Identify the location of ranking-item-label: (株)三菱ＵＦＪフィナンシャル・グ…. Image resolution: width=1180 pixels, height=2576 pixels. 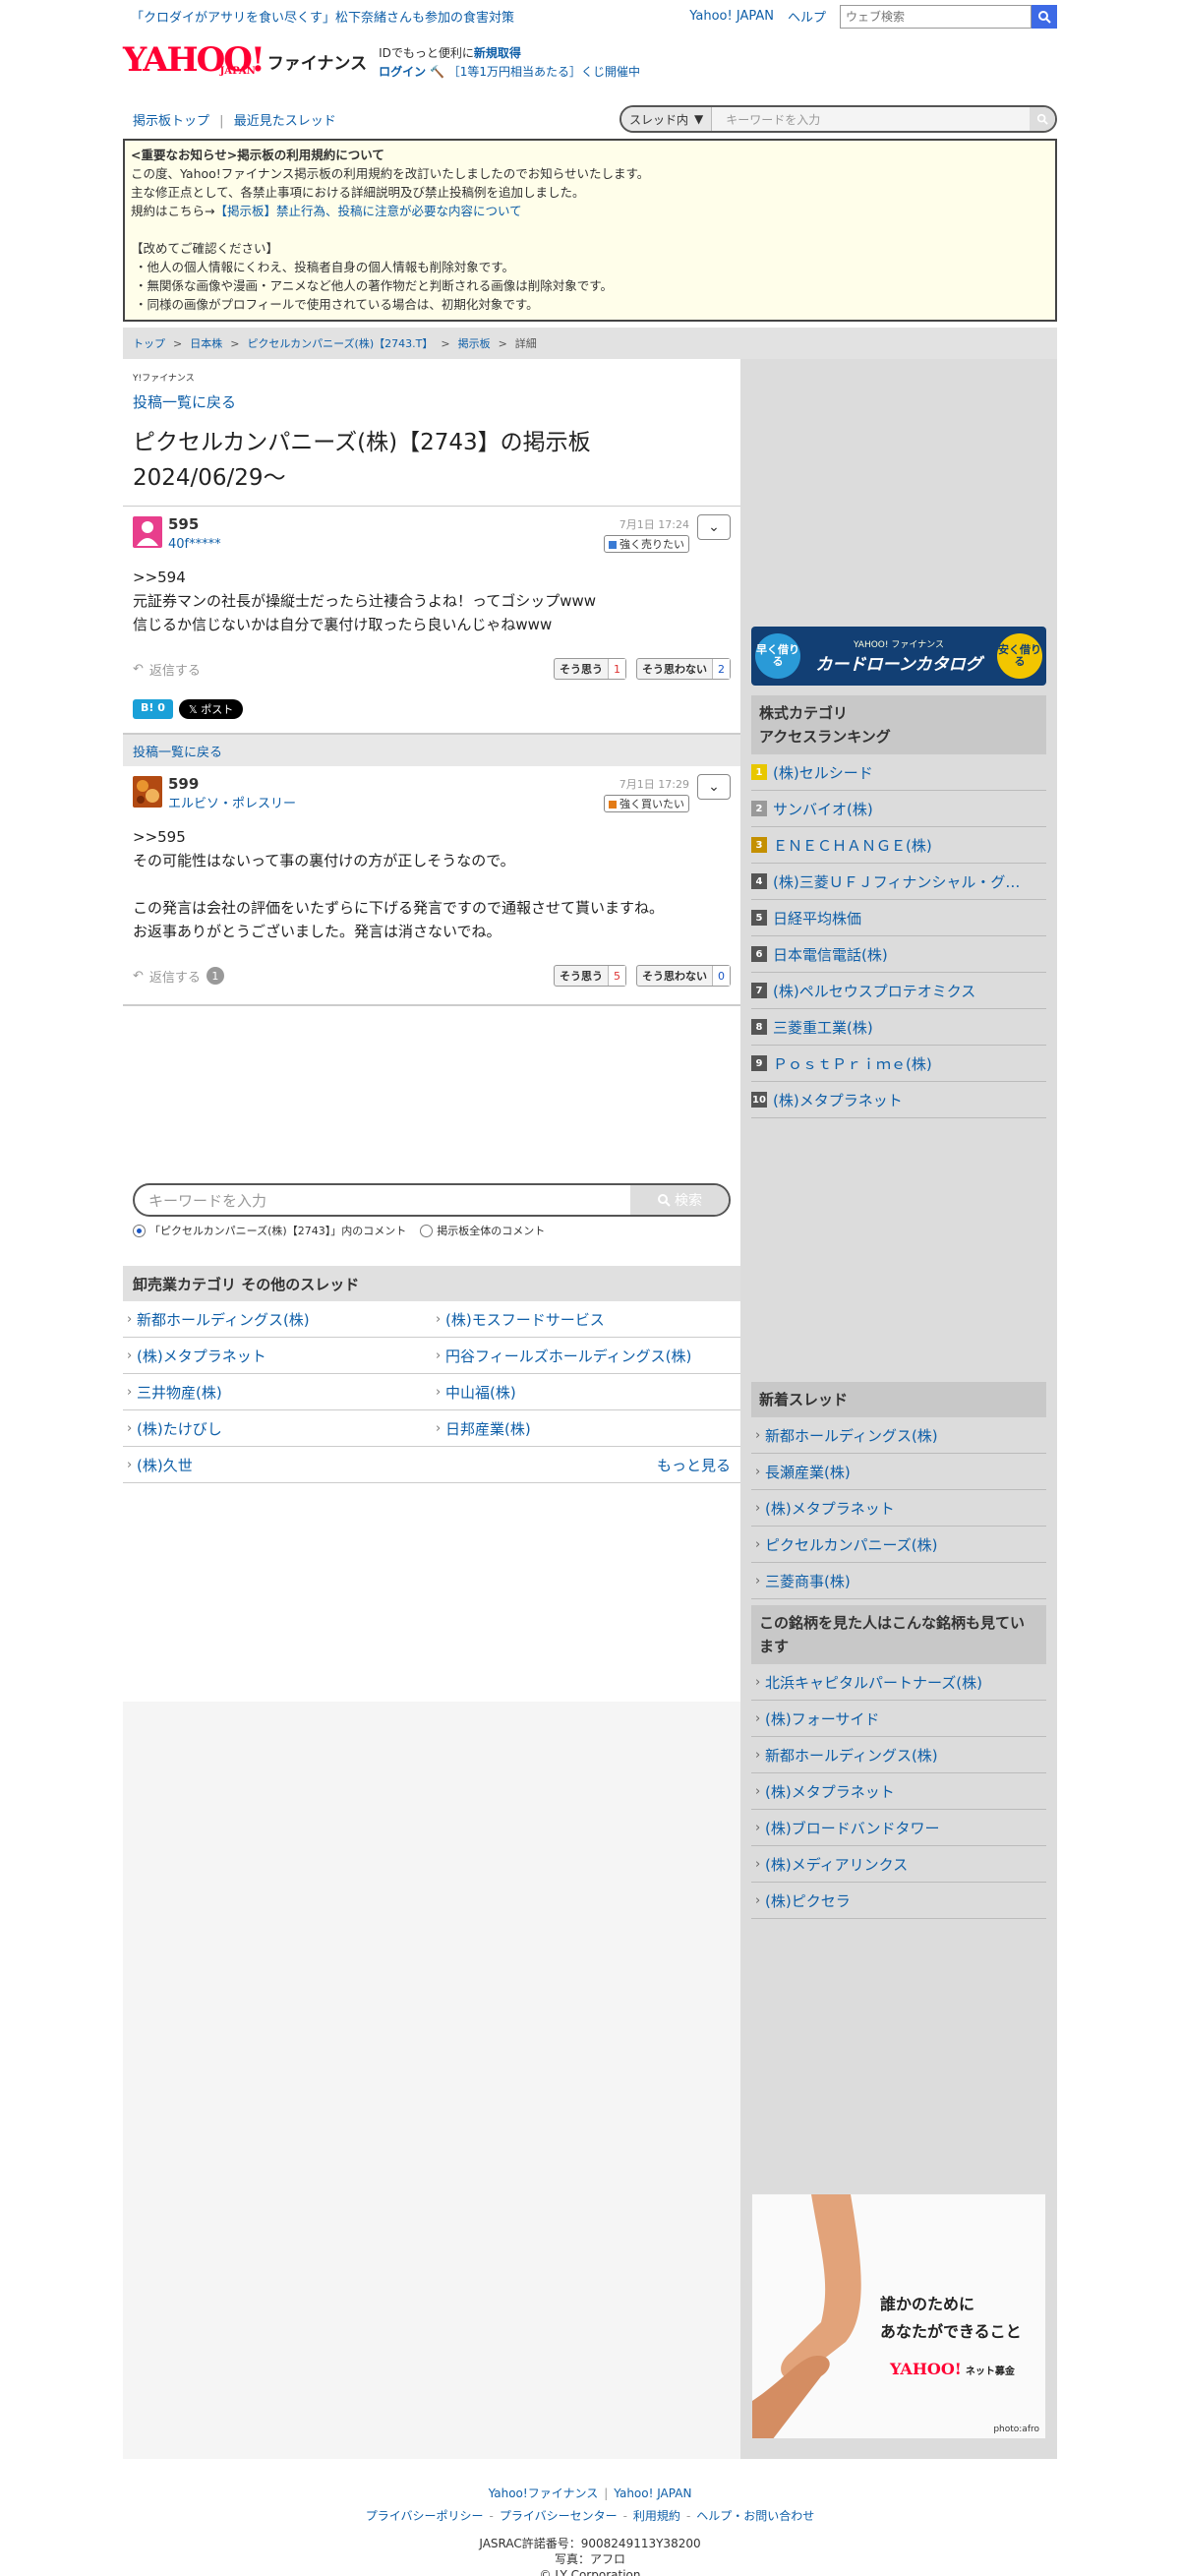
(897, 881).